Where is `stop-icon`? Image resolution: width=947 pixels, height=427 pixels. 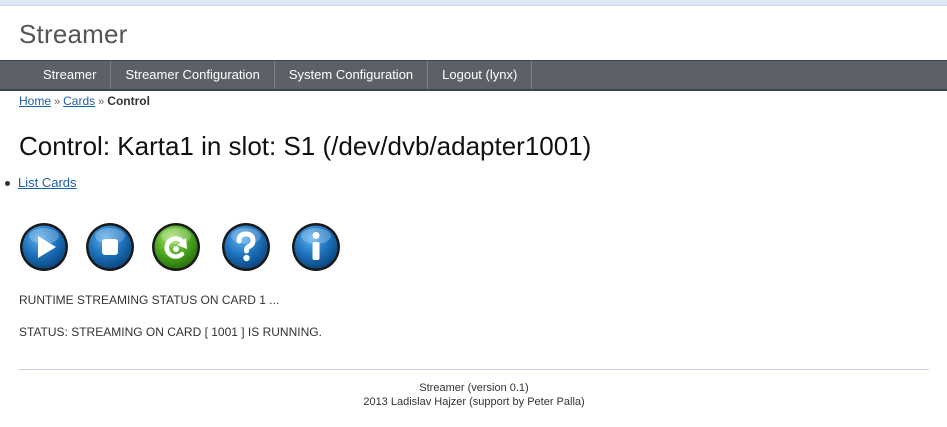
stop-icon is located at coordinates (110, 247).